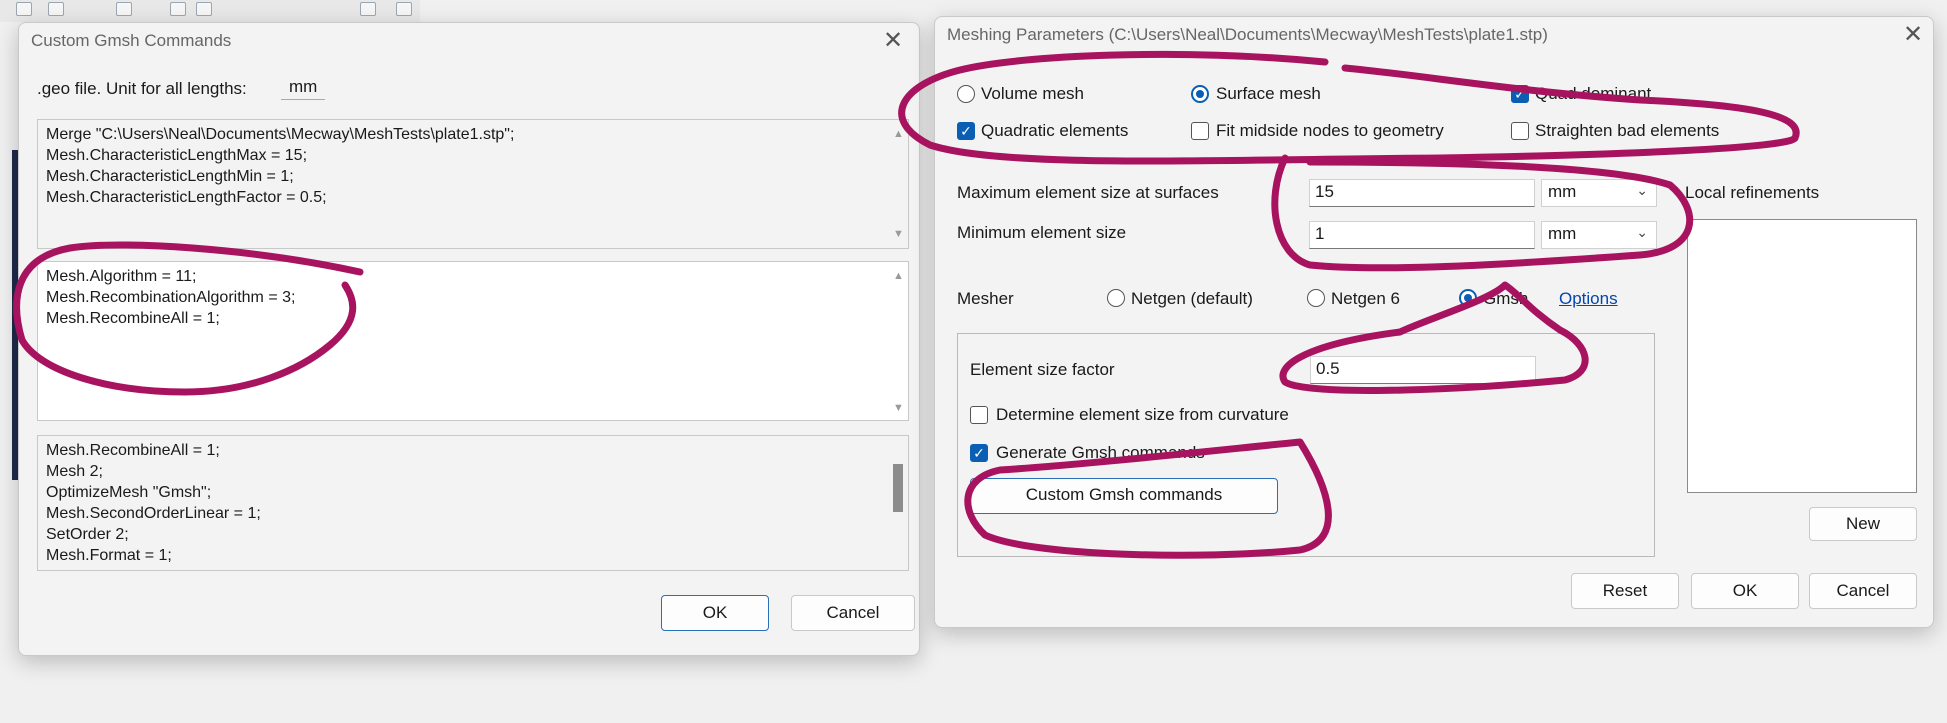 This screenshot has height=723, width=1947. What do you see at coordinates (898, 488) in the screenshot?
I see `scroll-thumb` at bounding box center [898, 488].